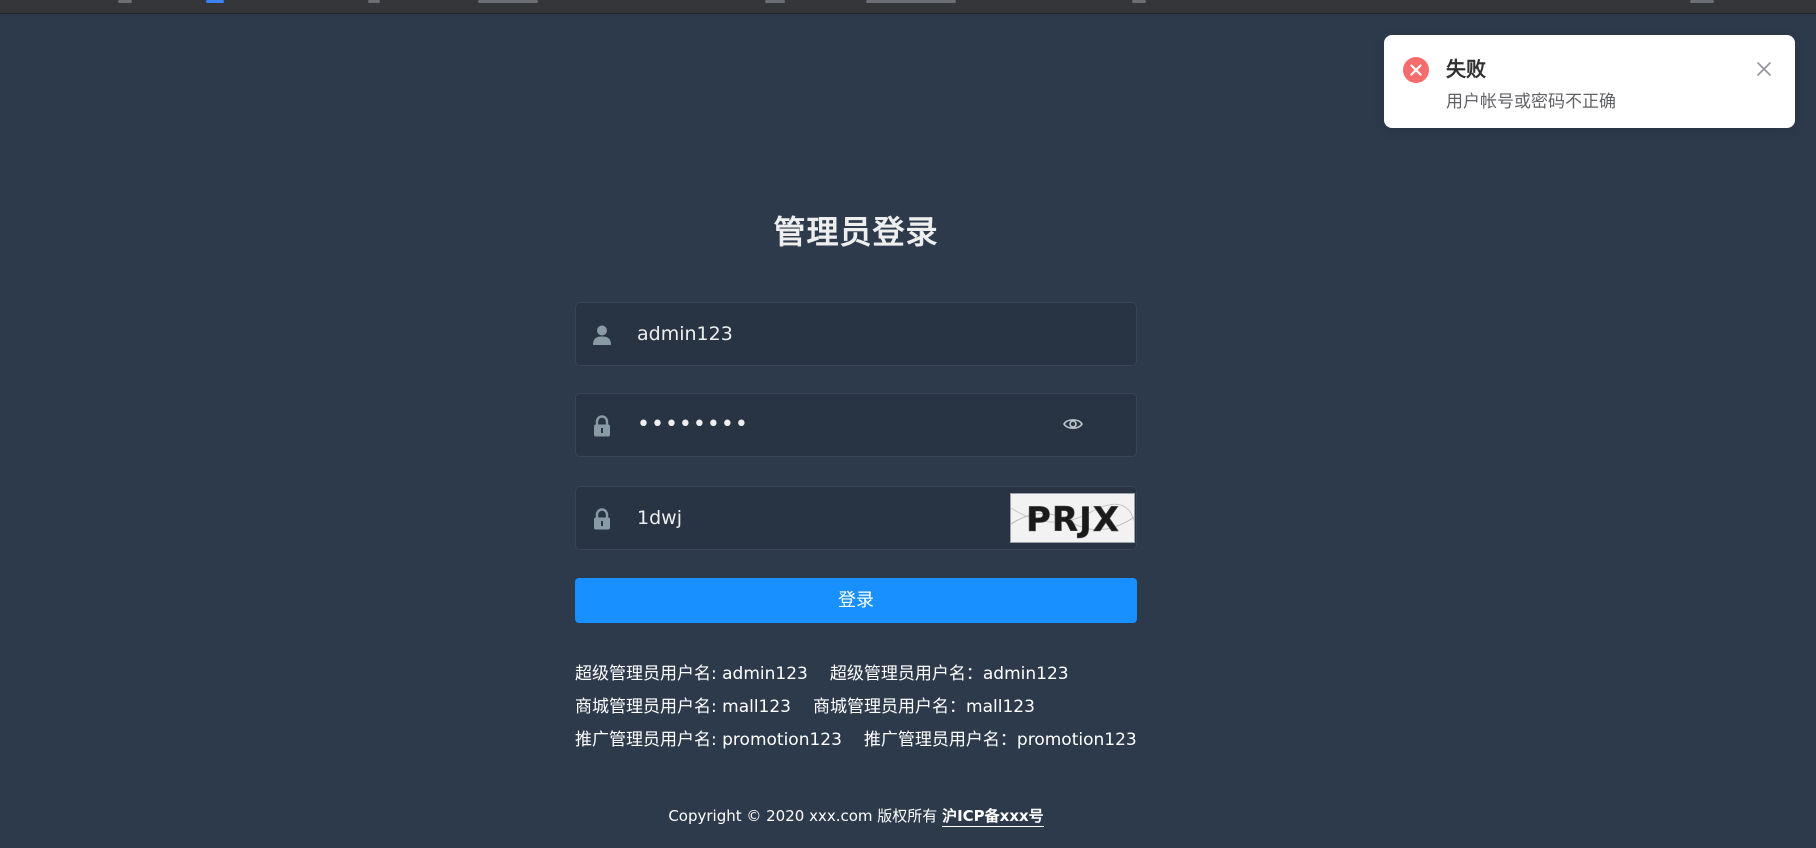 This screenshot has height=848, width=1816. What do you see at coordinates (1000, 740) in the screenshot?
I see `hint-text: 推广管理员用户名：promotion123` at bounding box center [1000, 740].